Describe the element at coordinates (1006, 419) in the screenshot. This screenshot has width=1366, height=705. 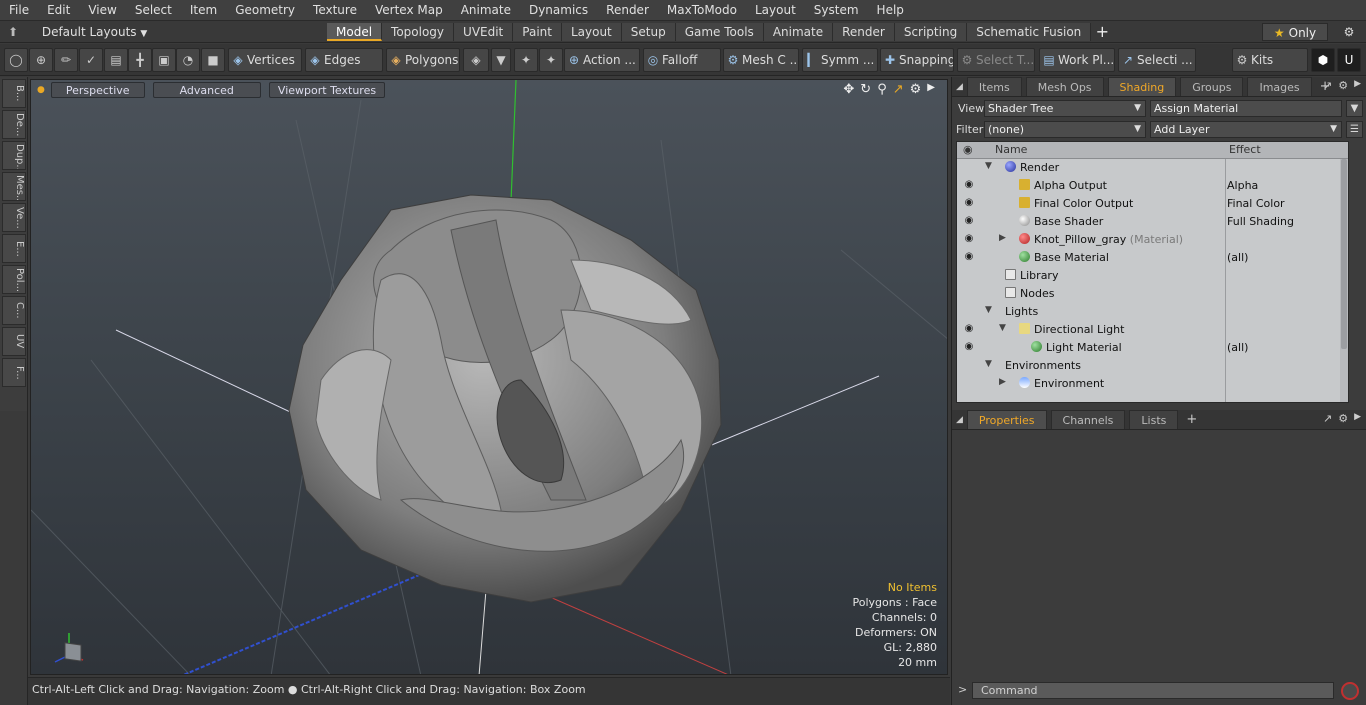
I see `tab-properties: Properties` at that location.